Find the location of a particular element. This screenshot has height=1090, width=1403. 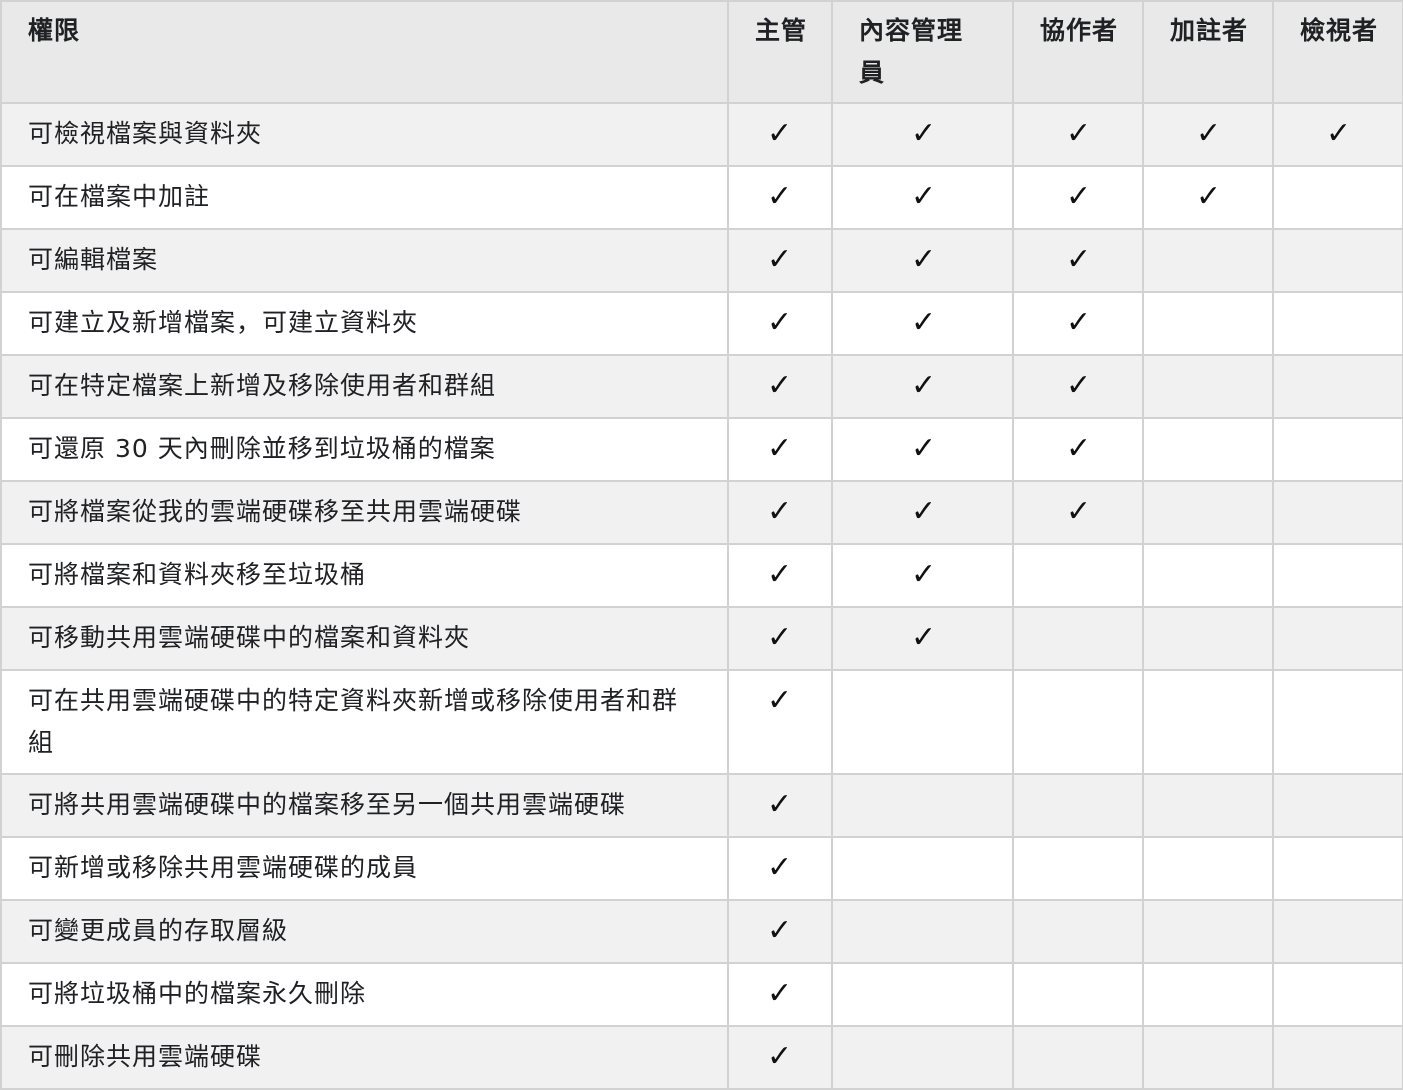

permission-label-cell: 可建立及新增檔案，可建立資料夾 is located at coordinates (364, 323).